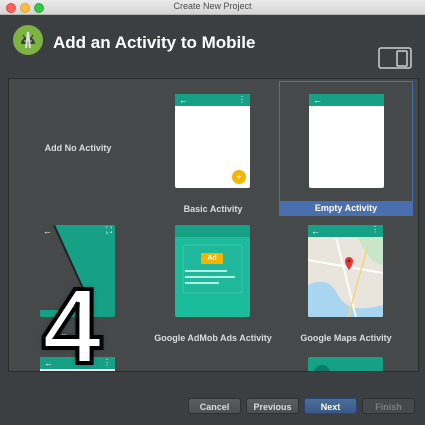  Describe the element at coordinates (213, 209) in the screenshot. I see `tile-label: Basic Activity` at that location.